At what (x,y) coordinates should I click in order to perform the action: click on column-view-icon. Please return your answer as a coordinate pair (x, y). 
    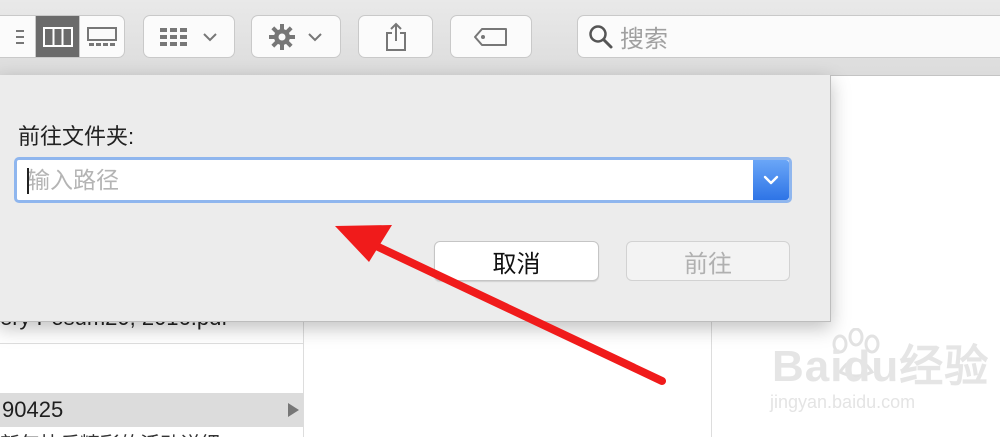
    Looking at the image, I should click on (57, 36).